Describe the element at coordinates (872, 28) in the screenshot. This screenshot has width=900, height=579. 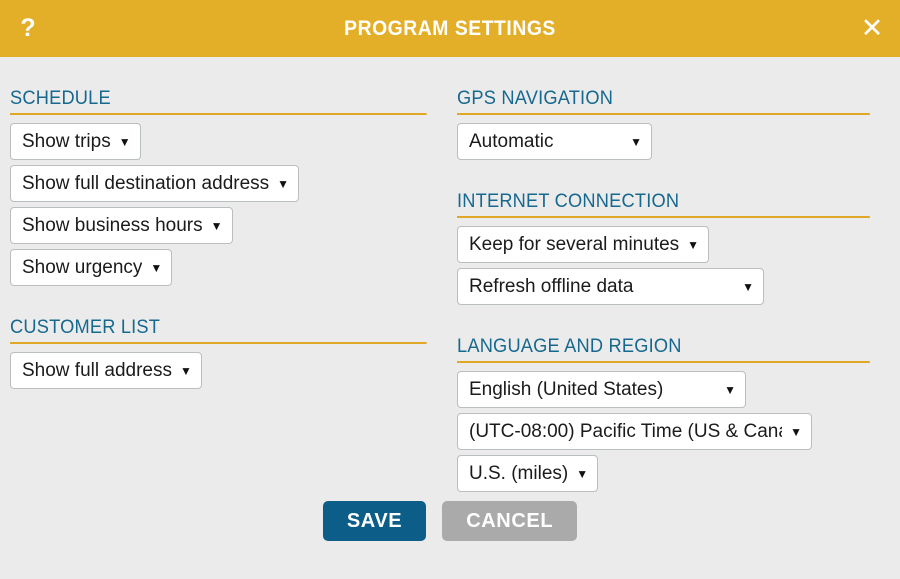
I see `close-icon: ✕` at that location.